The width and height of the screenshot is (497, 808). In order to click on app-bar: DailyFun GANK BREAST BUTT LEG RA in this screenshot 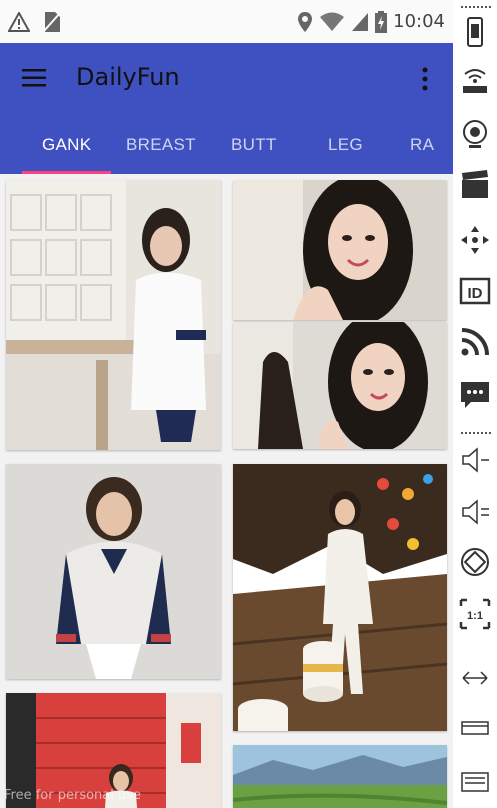, I will do `click(226, 108)`.